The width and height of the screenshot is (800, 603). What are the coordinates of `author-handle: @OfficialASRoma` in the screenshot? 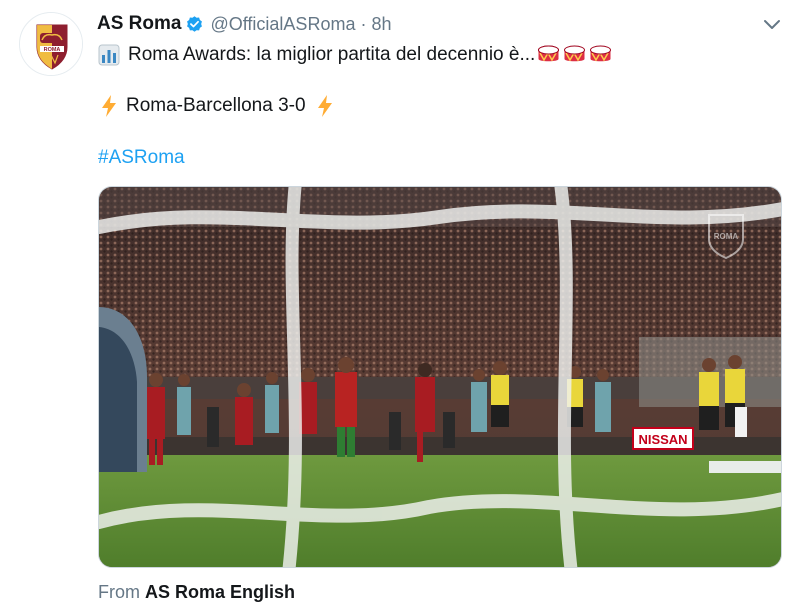 It's located at (282, 24).